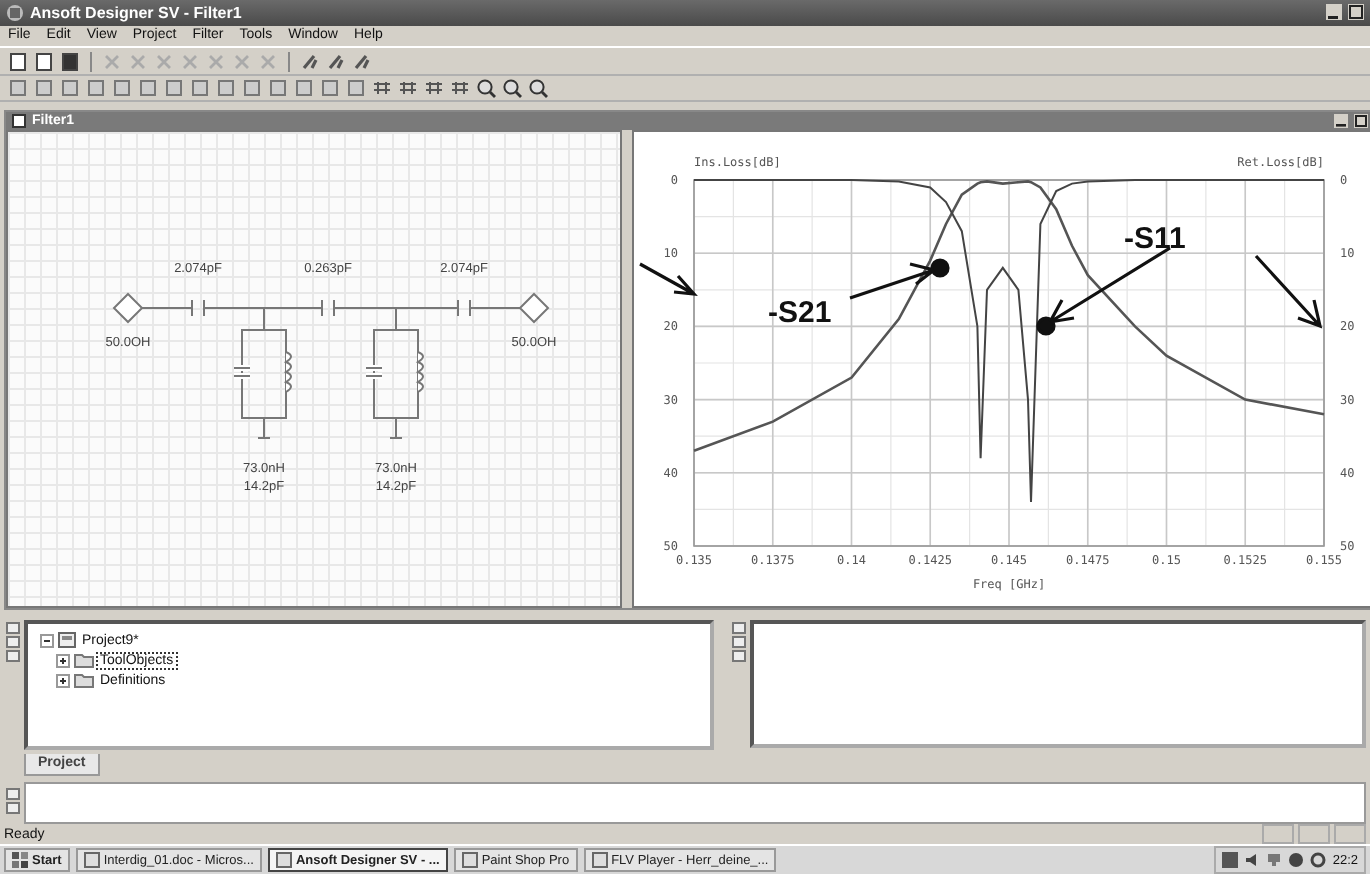  Describe the element at coordinates (800, 313) in the screenshot. I see `series-label: -S21` at that location.